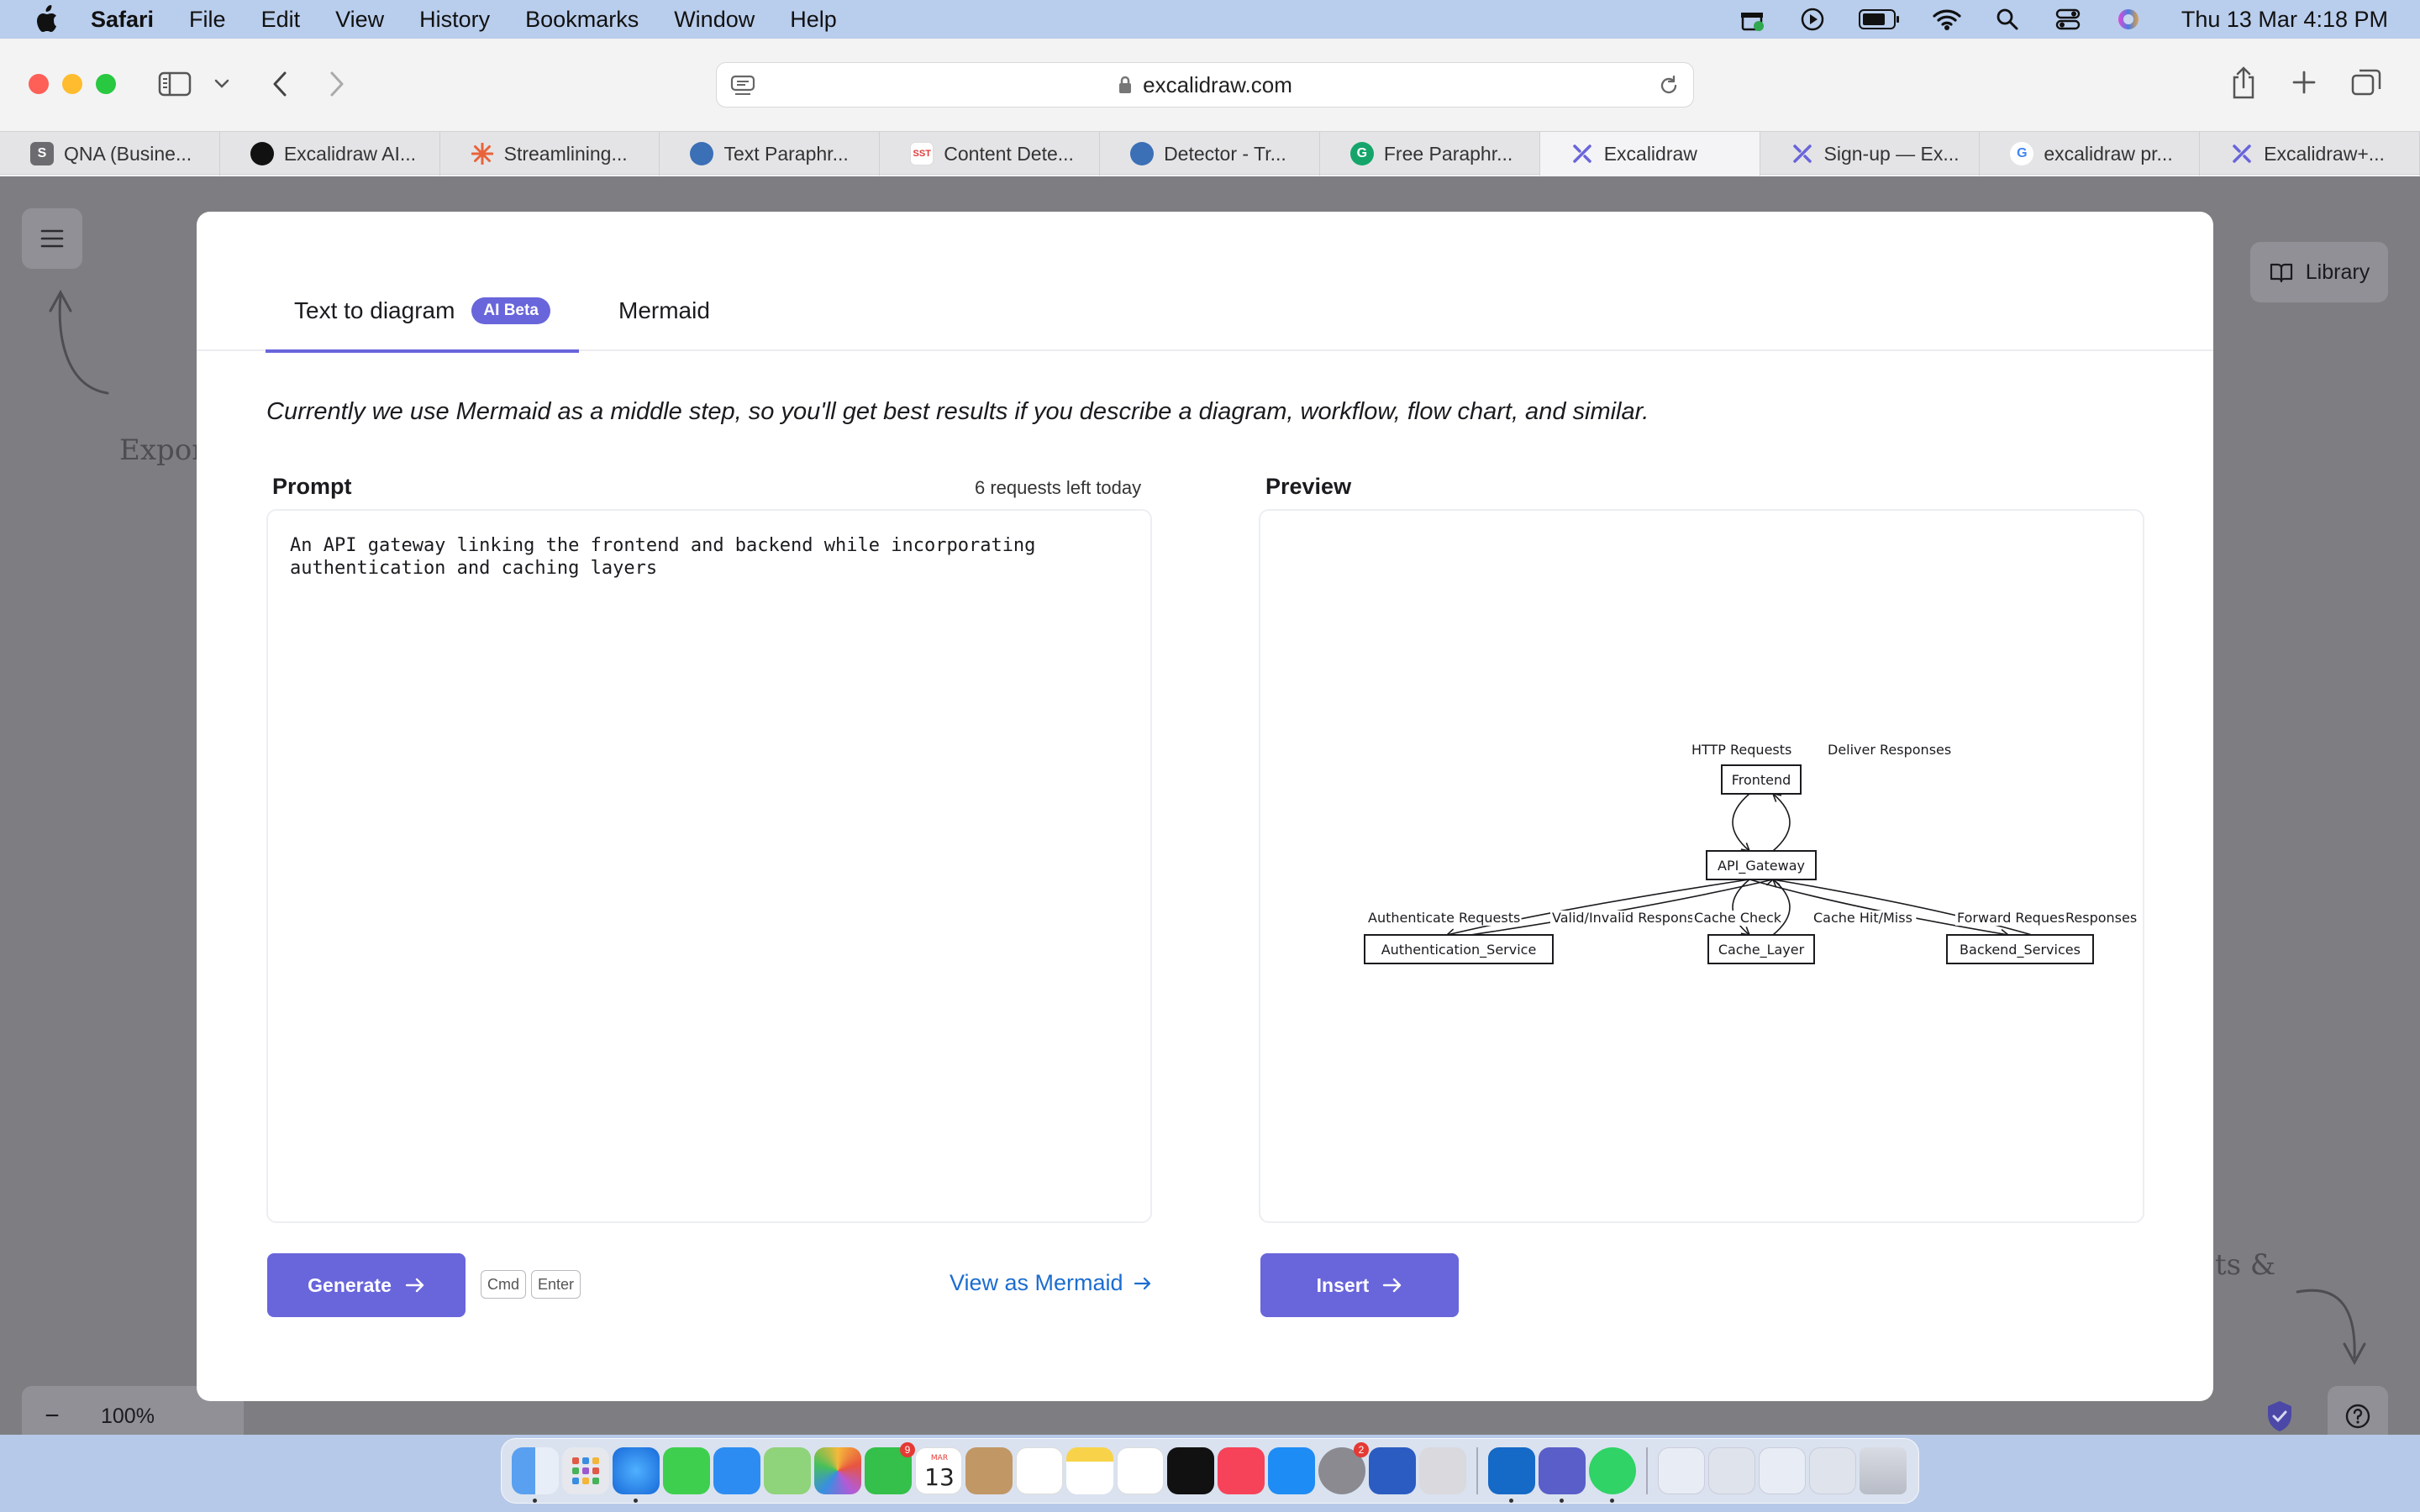 This screenshot has width=2420, height=1512. Describe the element at coordinates (1191, 1470) in the screenshot. I see `apple-tv-icon` at that location.